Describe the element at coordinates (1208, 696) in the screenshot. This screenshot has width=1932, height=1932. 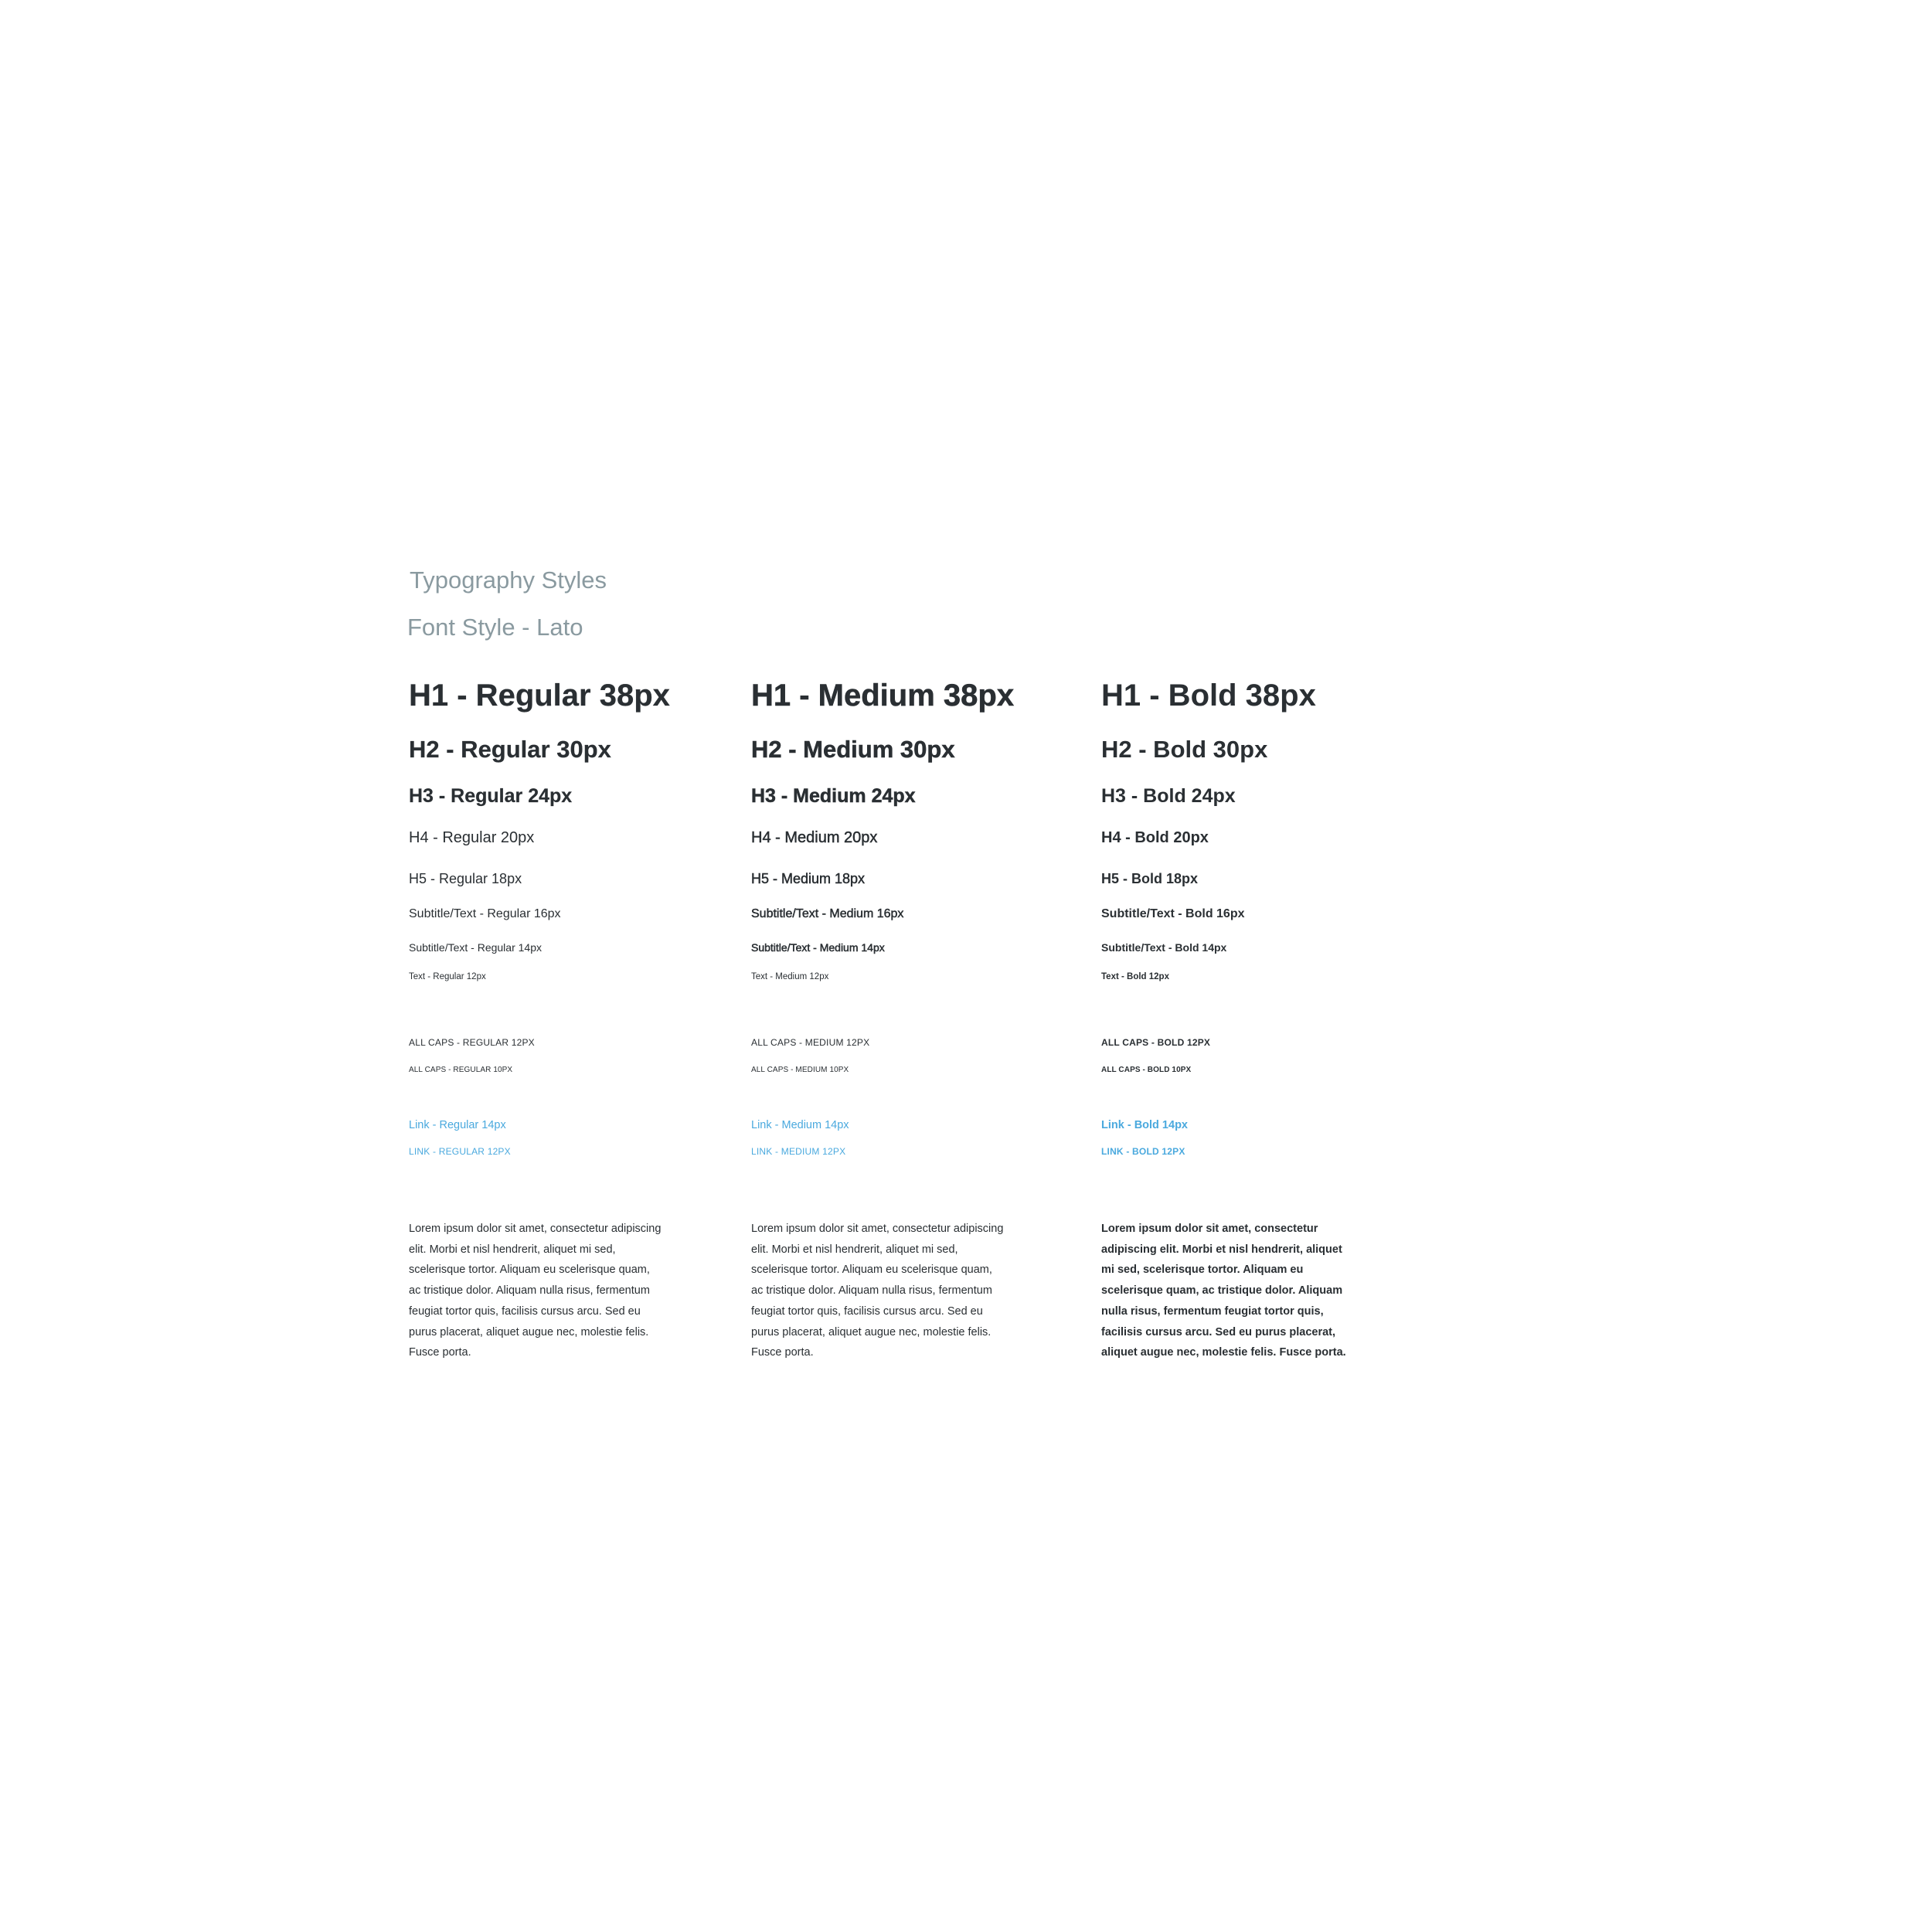
I see `sample-h1: H1 - Bold 38px` at that location.